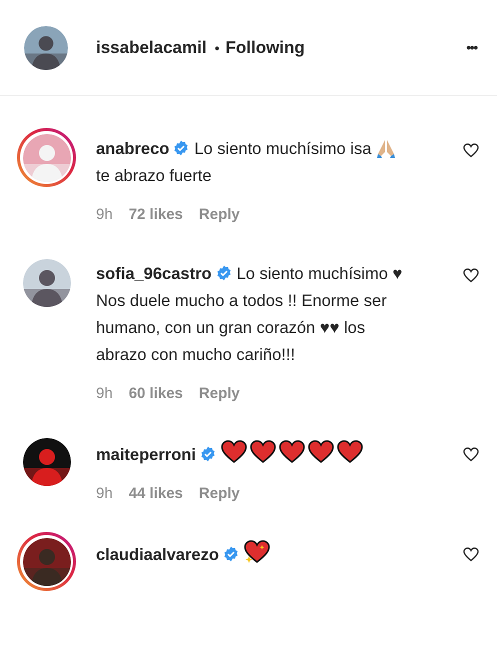  Describe the element at coordinates (265, 48) in the screenshot. I see `following-label: Following` at that location.